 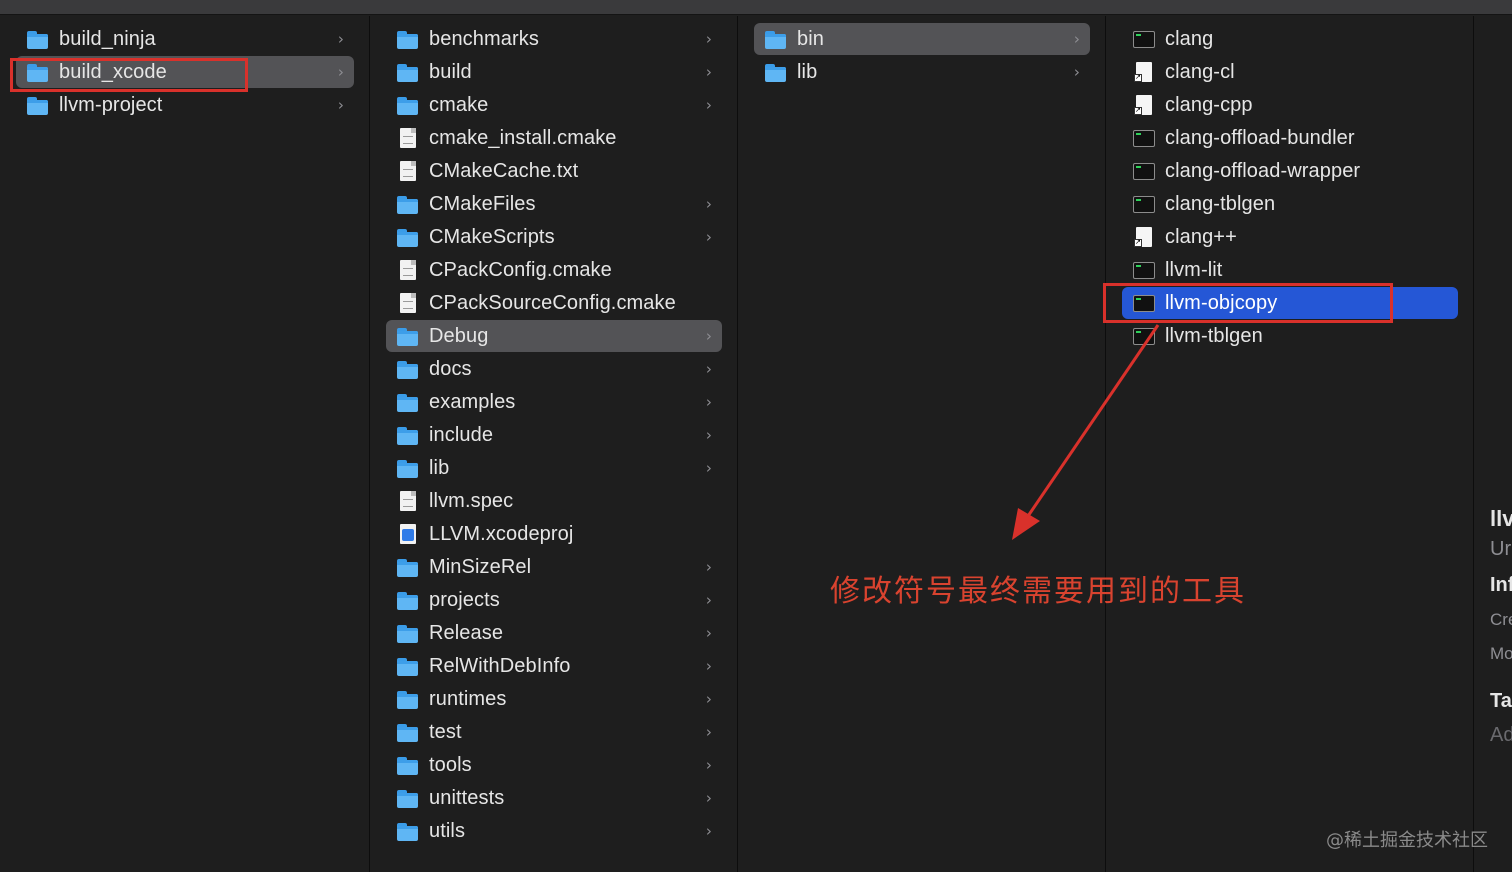 I want to click on file-row: llvm-project ›, so click(x=185, y=105).